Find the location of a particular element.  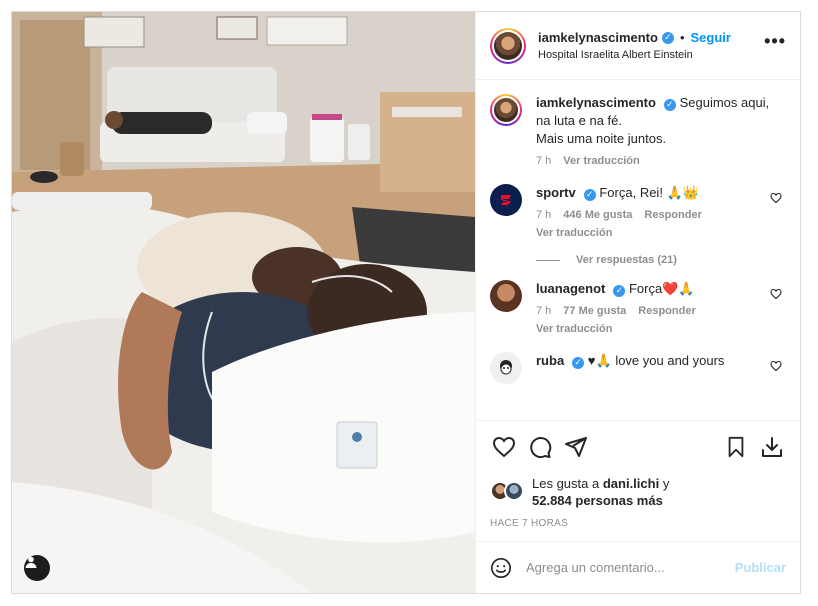

liker-avatars is located at coordinates (508, 492).